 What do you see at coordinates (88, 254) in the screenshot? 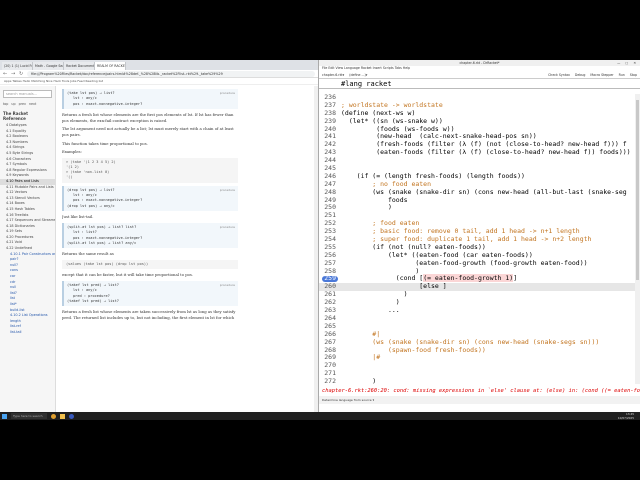
I see `split-at-description: Returns the same result as` at bounding box center [88, 254].